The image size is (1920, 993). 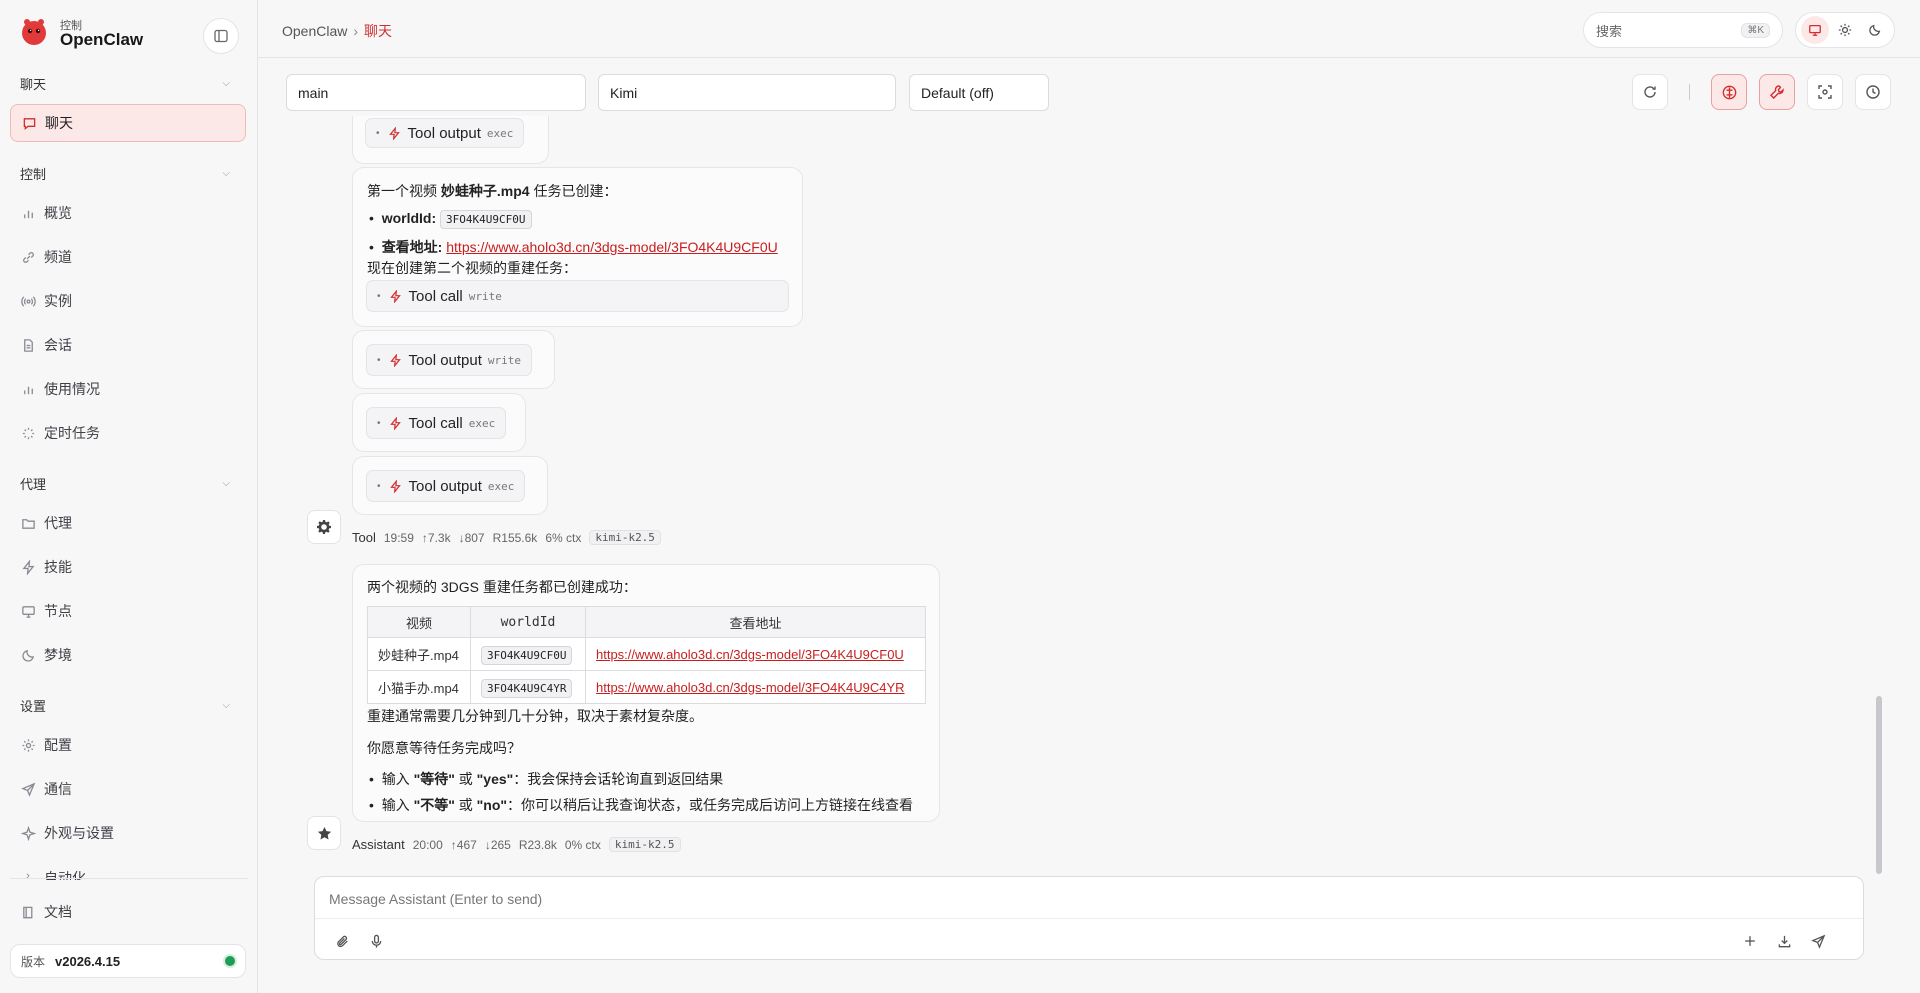 I want to click on sidebar-item-dreams: 梦境, so click(x=128, y=655).